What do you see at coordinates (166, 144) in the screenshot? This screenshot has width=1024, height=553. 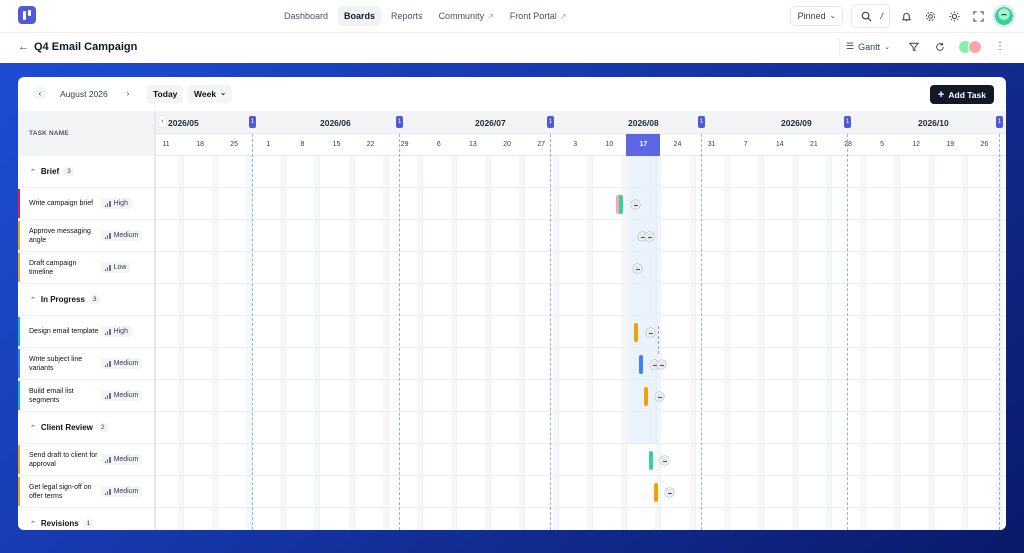 I see `day-label: 11` at bounding box center [166, 144].